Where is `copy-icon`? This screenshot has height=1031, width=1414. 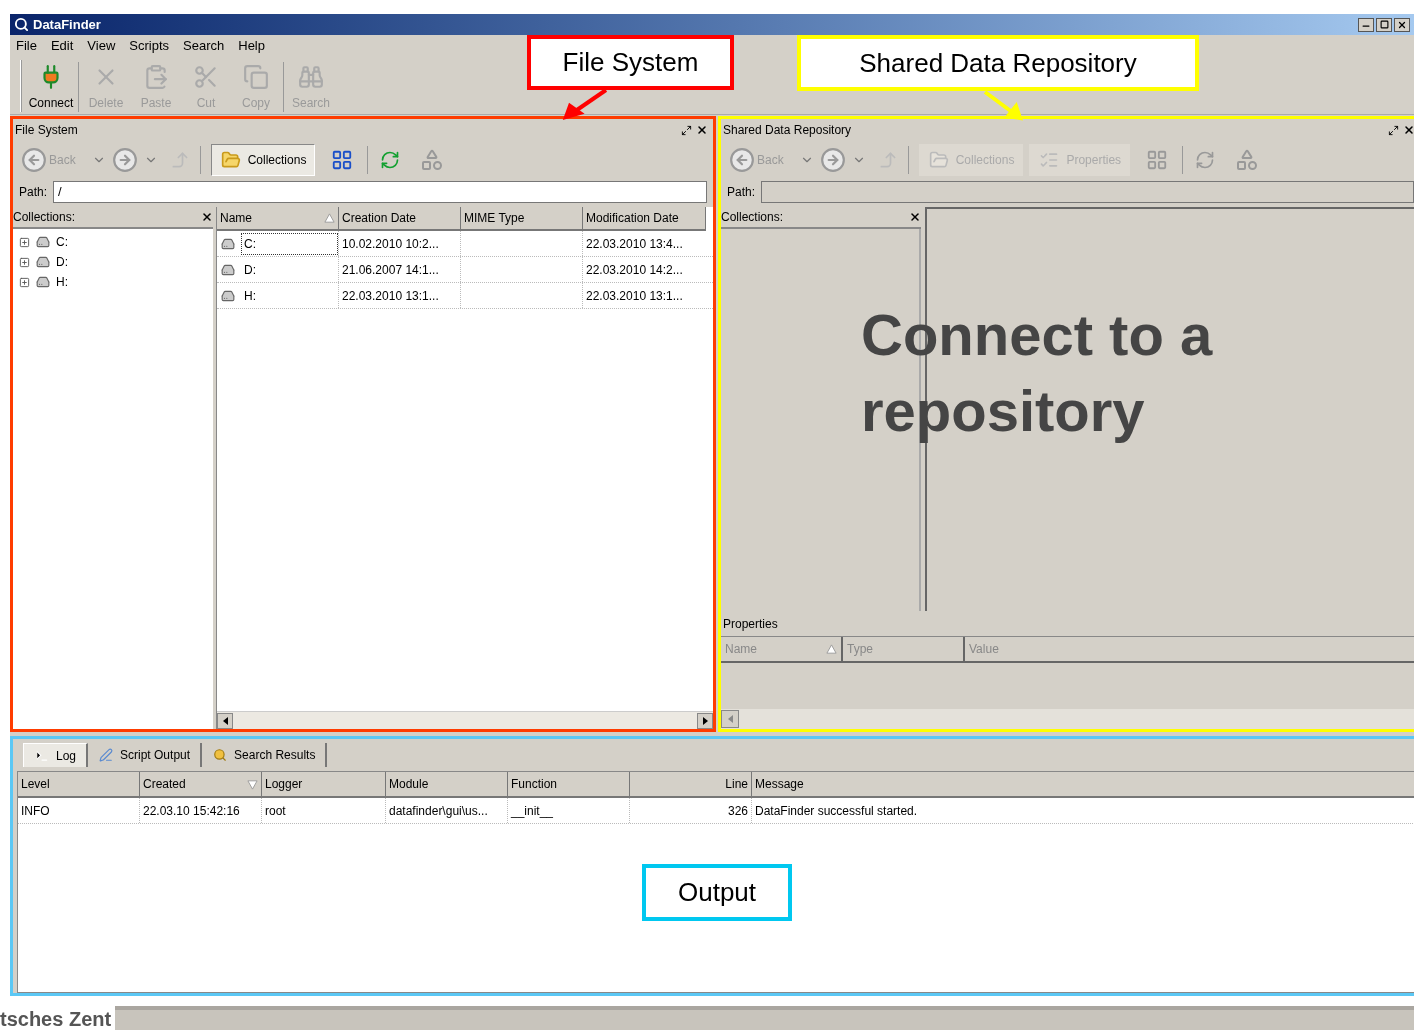 copy-icon is located at coordinates (256, 77).